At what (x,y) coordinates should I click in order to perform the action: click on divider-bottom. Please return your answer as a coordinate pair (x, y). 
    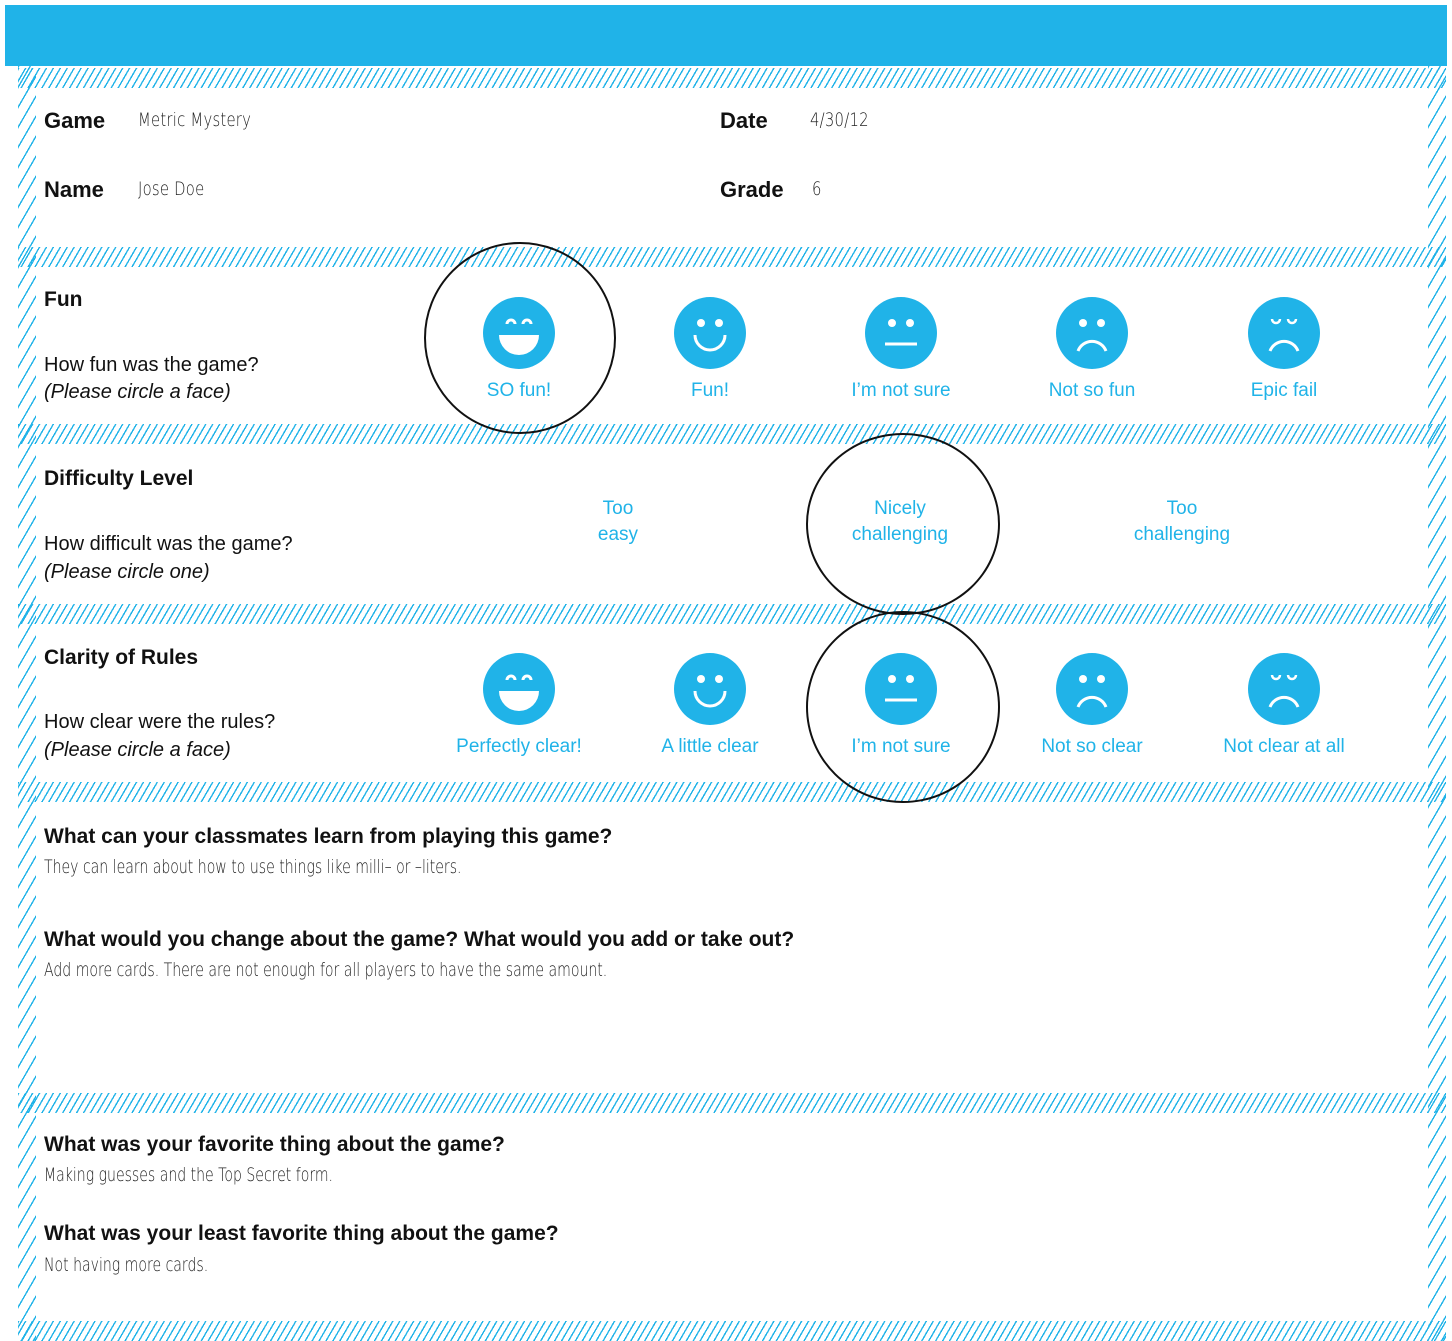
    Looking at the image, I should click on (732, 1331).